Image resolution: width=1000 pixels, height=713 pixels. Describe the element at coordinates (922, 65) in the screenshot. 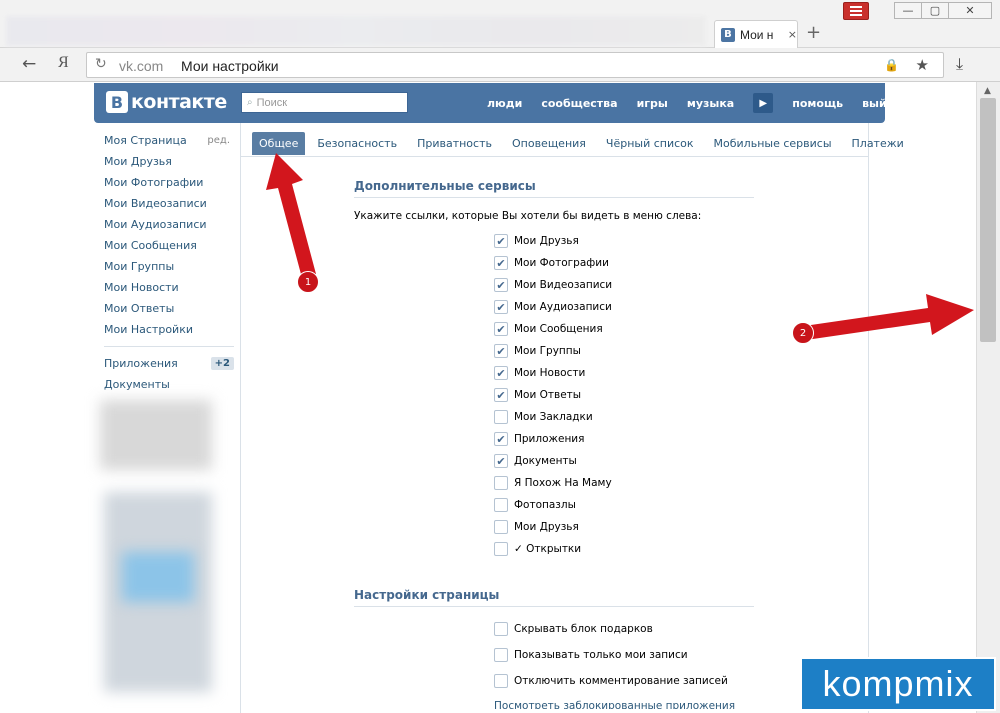

I see `bookmark-star-icon: ★` at that location.